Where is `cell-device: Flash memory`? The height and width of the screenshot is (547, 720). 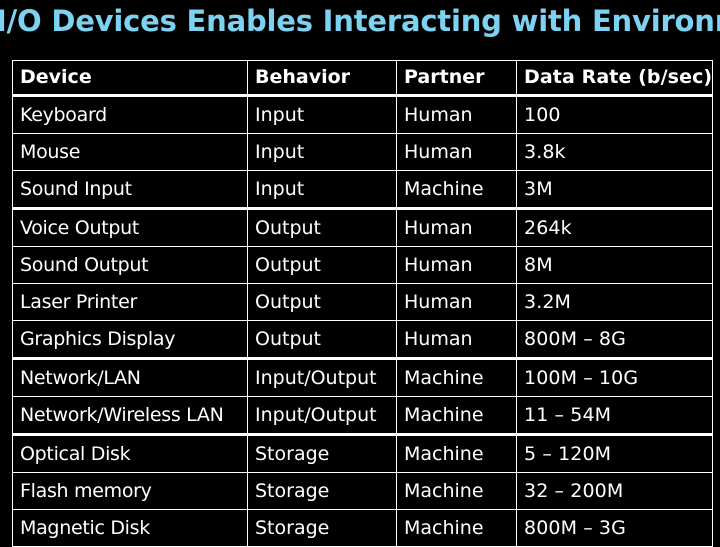 cell-device: Flash memory is located at coordinates (130, 491).